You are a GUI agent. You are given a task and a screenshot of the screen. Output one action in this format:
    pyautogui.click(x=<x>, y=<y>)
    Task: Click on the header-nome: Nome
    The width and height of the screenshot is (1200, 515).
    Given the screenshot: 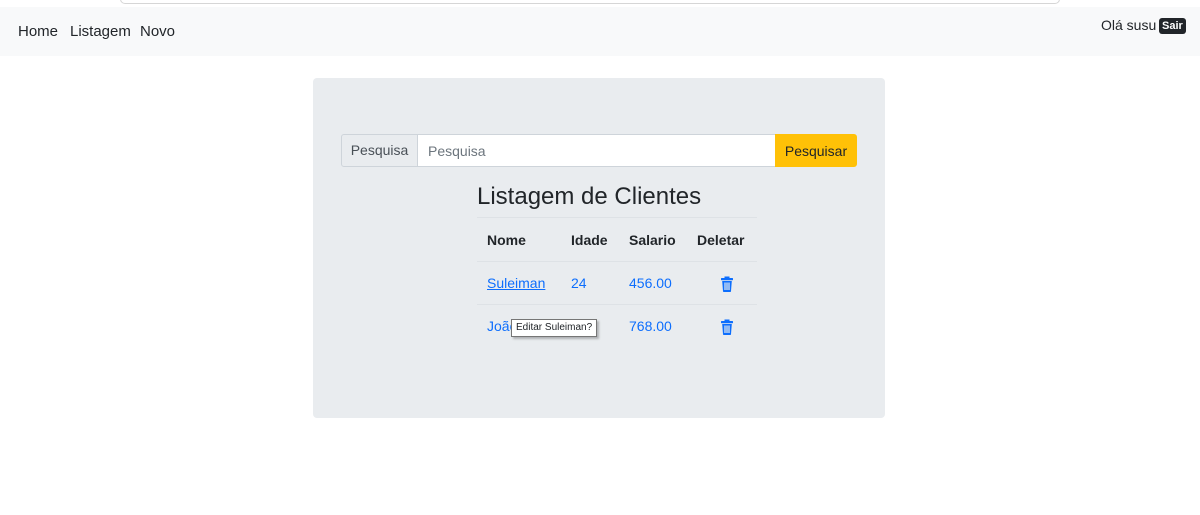 What is the action you would take?
    pyautogui.click(x=519, y=239)
    